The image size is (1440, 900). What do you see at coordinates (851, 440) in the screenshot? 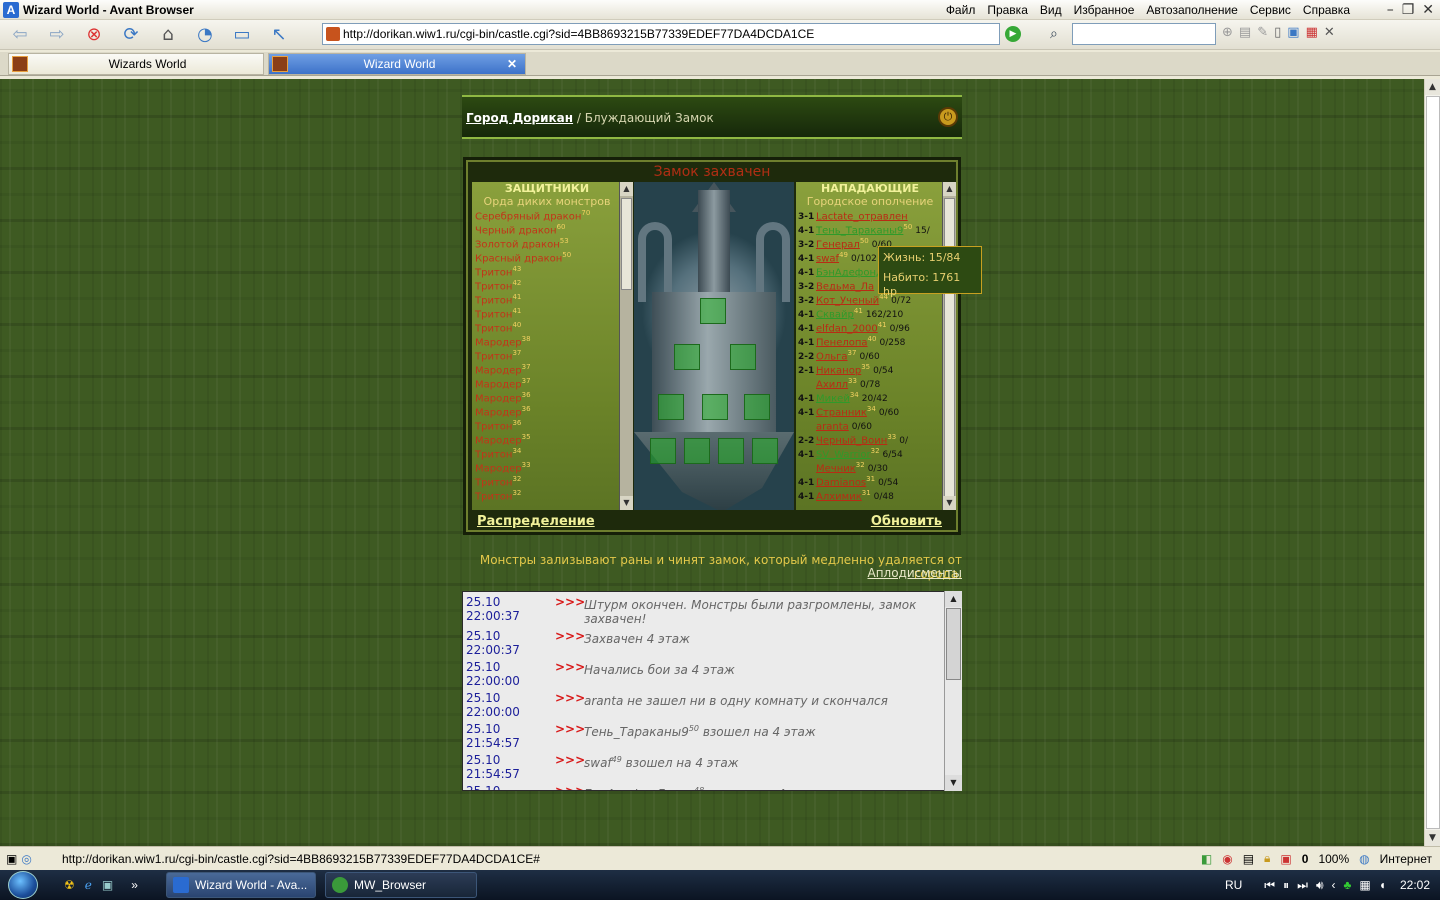
I see `attacker-name-link: Черный_Воин` at bounding box center [851, 440].